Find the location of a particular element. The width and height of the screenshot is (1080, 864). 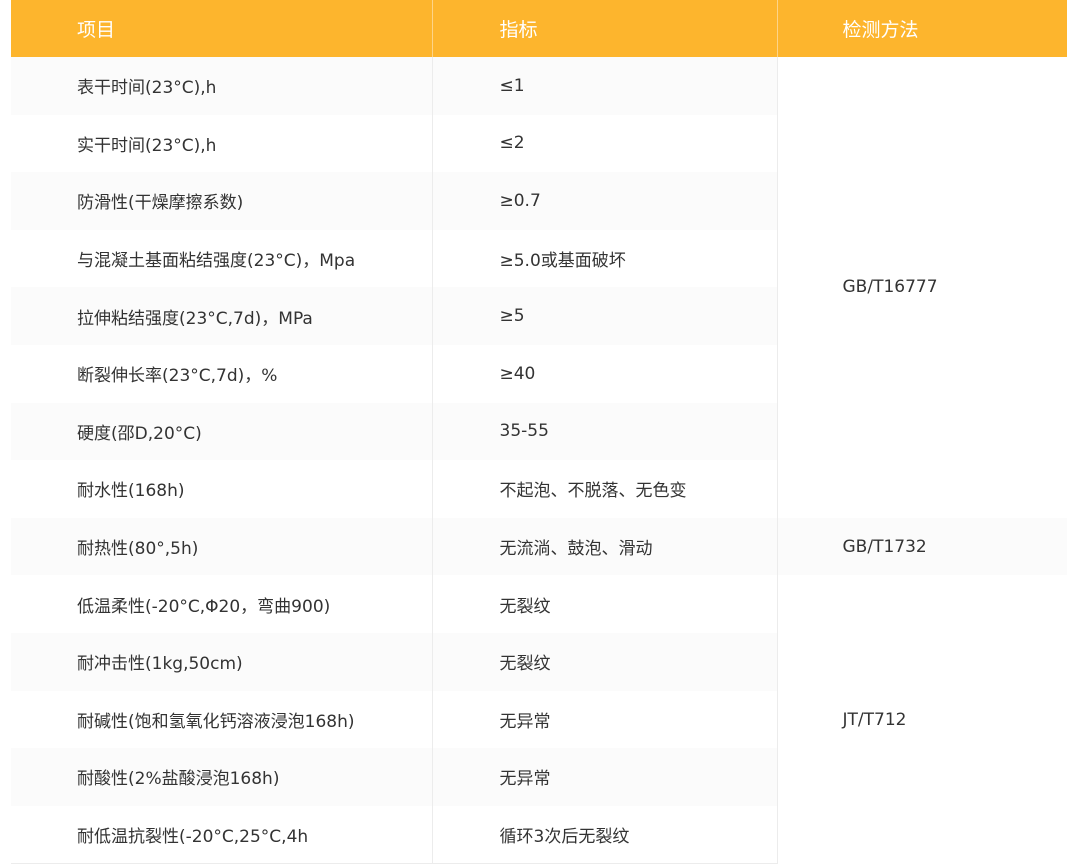

header-item: 项目 is located at coordinates (222, 28).